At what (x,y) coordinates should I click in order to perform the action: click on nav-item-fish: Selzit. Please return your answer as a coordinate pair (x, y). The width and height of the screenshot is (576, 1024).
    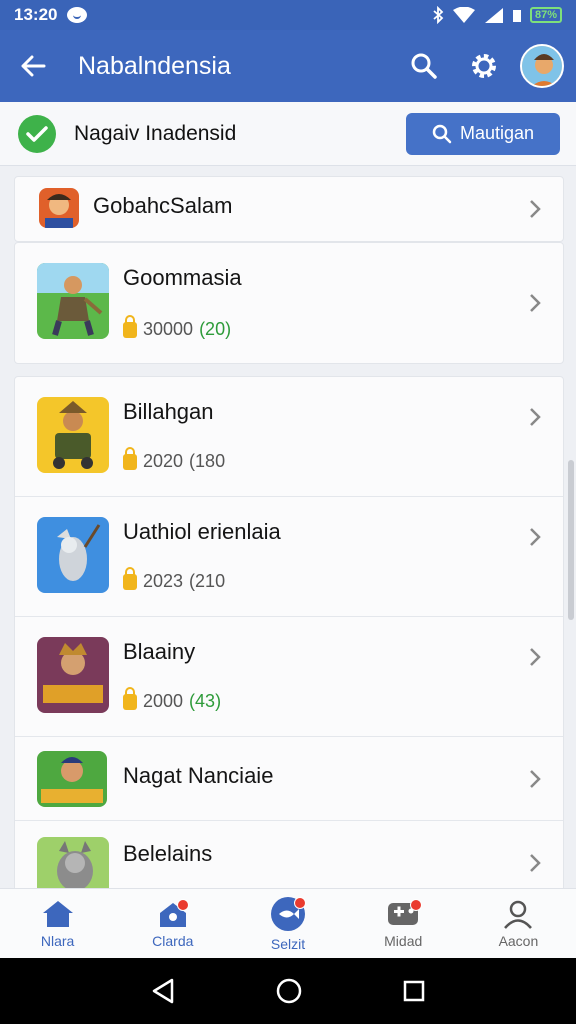
    Looking at the image, I should click on (287, 923).